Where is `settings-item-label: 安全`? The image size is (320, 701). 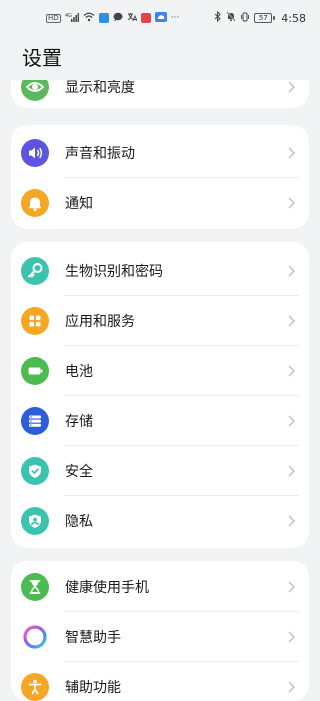
settings-item-label: 安全 is located at coordinates (79, 472).